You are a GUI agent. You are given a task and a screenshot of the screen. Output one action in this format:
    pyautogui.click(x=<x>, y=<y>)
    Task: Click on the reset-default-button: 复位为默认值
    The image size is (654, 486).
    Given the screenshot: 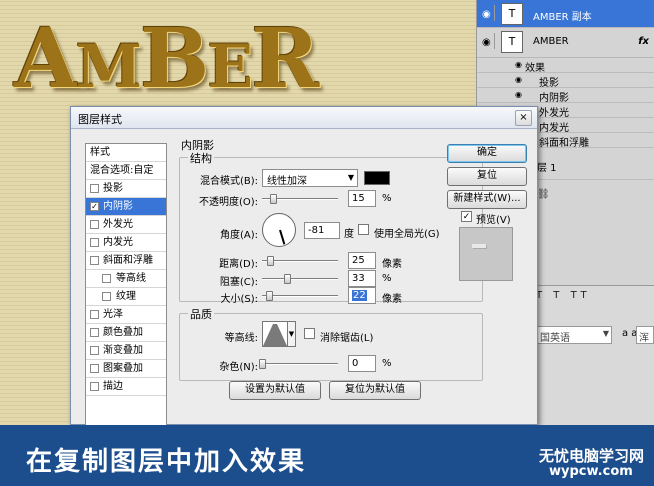 What is the action you would take?
    pyautogui.click(x=375, y=390)
    